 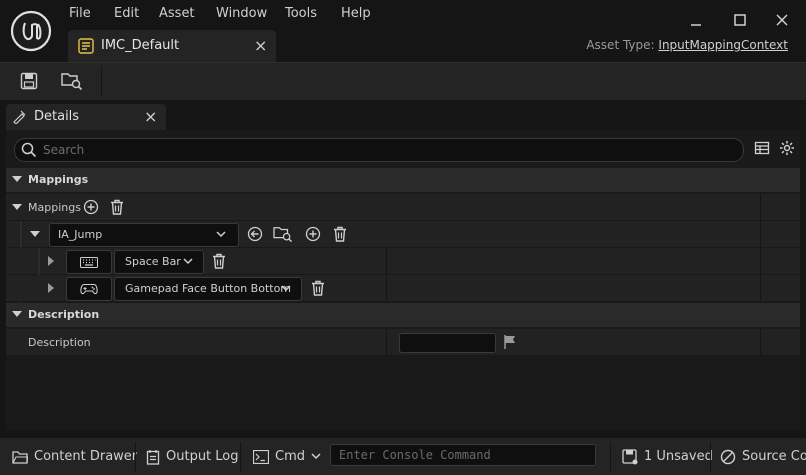 What do you see at coordinates (150, 116) in the screenshot?
I see `details-tab-close-button: ×` at bounding box center [150, 116].